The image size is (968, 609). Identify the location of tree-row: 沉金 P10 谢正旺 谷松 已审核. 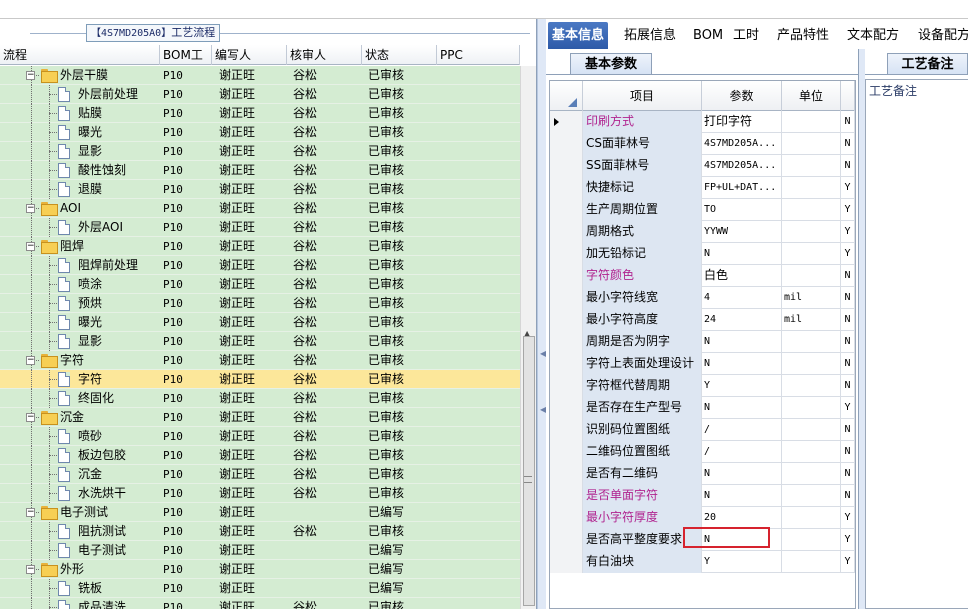
(260, 474).